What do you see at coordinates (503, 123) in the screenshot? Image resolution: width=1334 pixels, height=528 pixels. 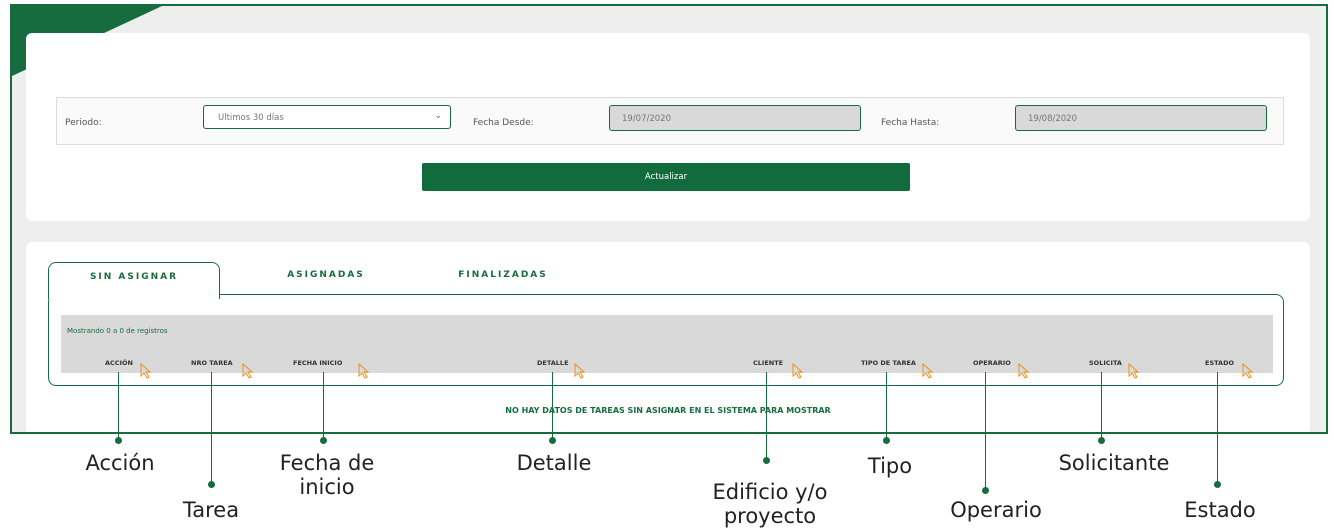 I see `fecha-desde-label: Fecha Desde:` at bounding box center [503, 123].